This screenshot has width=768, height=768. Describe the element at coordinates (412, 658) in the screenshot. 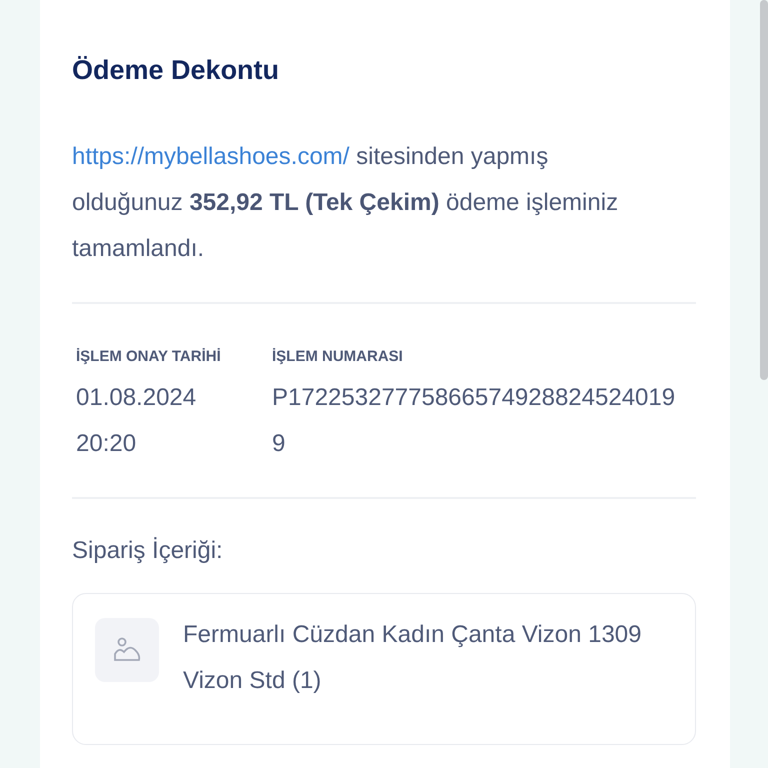

I see `item-name: Fermuarlı Cüzdan Kadın Çanta Vizon 1309 Vizon Std (1)` at that location.